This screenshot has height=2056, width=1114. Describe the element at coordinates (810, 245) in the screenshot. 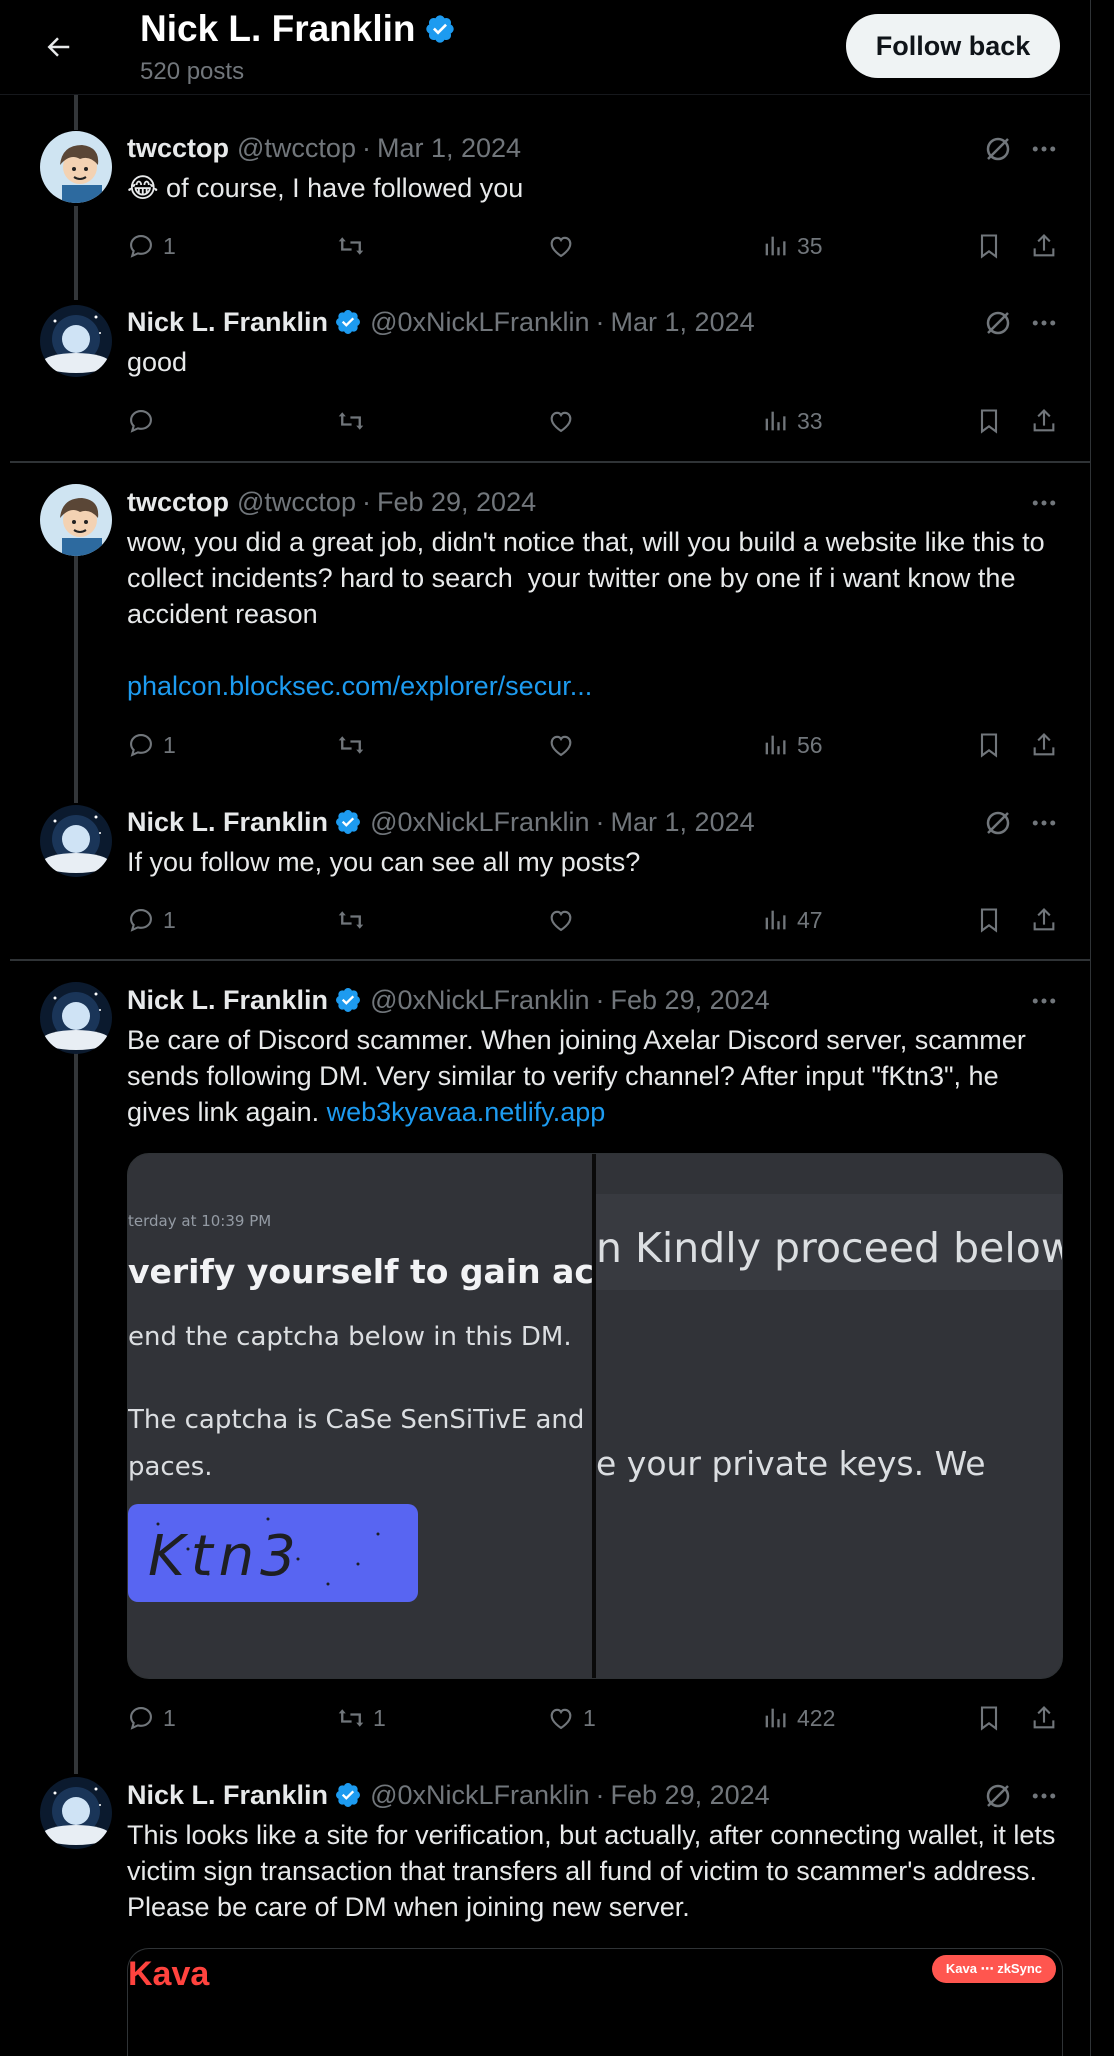

I see `view-count: 35` at that location.